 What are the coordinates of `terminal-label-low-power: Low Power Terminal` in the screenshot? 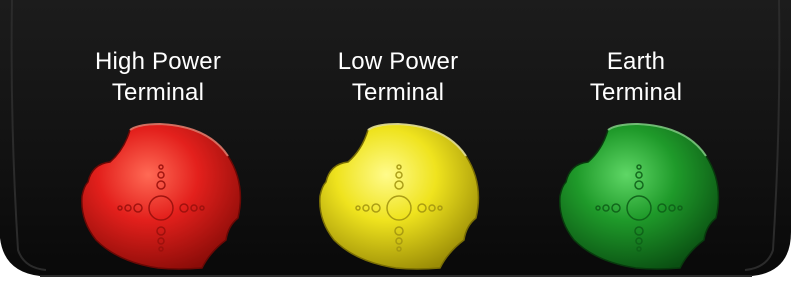 It's located at (398, 77).